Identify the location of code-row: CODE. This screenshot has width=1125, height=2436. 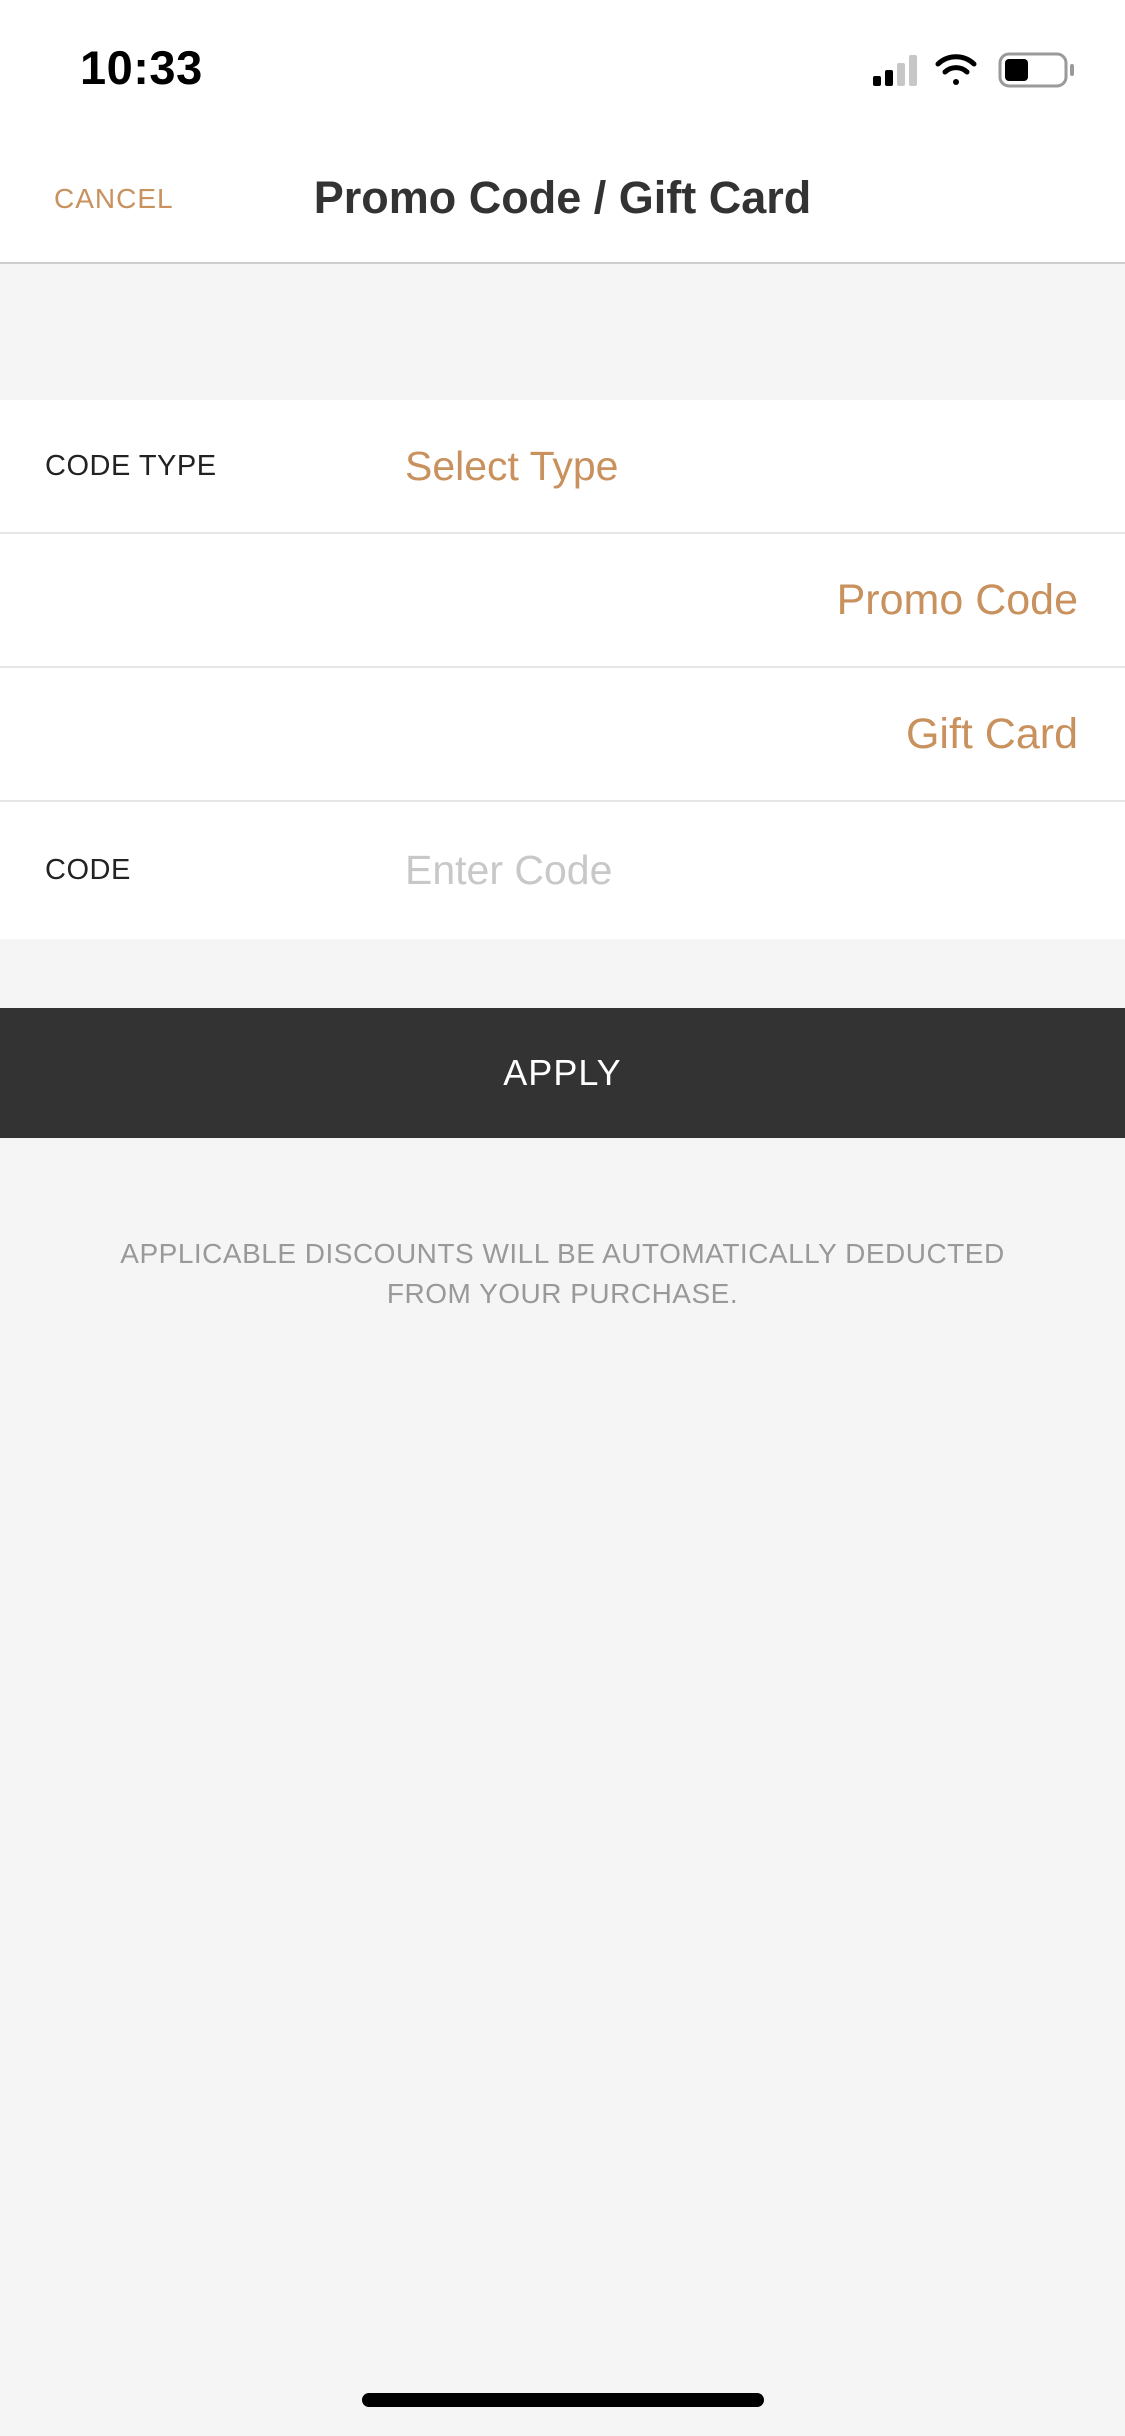
(562, 870).